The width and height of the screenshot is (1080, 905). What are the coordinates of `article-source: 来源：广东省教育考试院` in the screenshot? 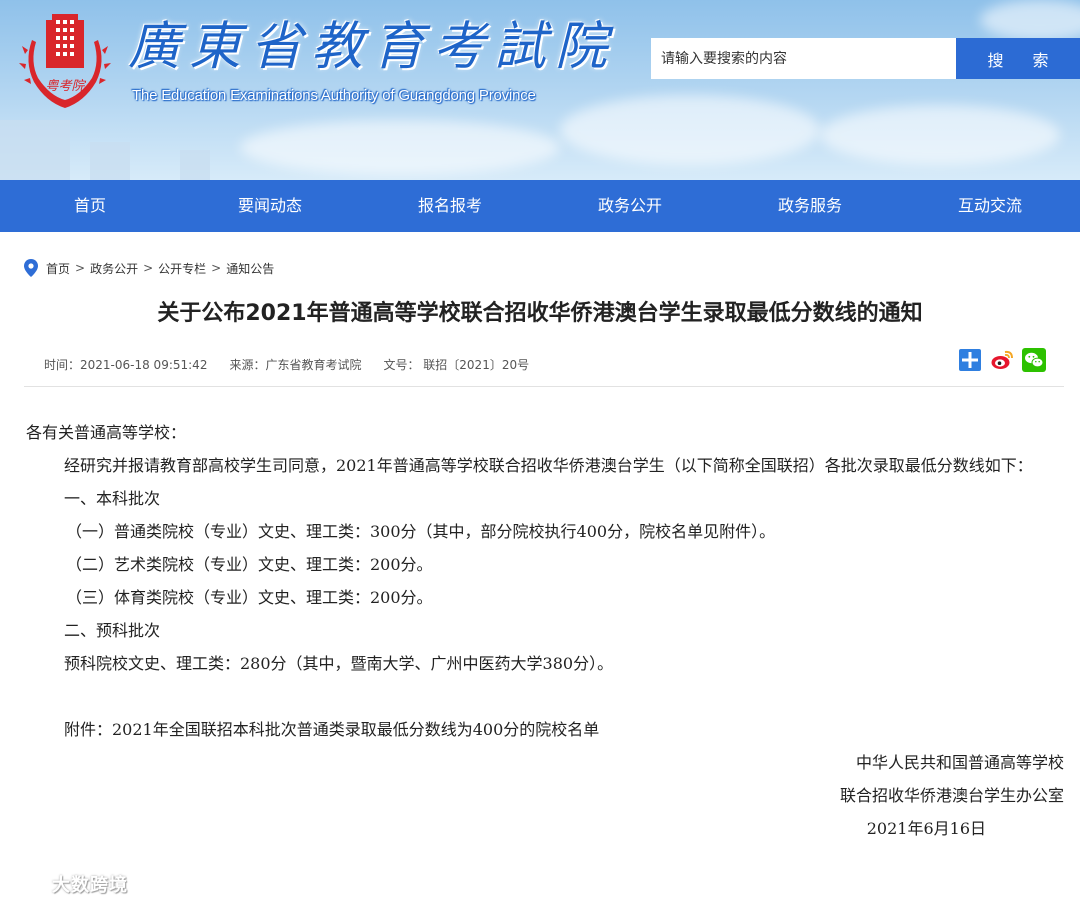 It's located at (295, 365).